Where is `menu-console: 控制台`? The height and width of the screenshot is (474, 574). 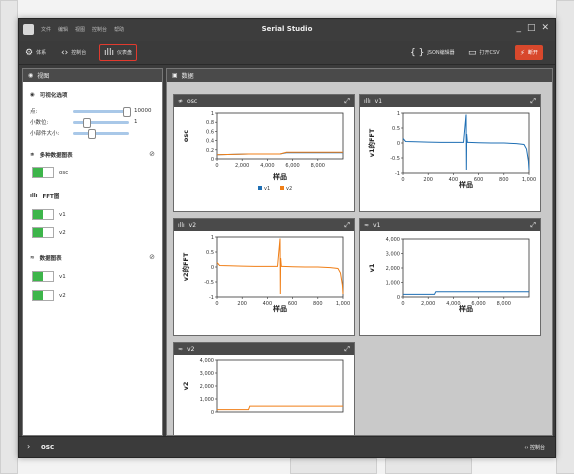
menu-console: 控制台 is located at coordinates (99, 29).